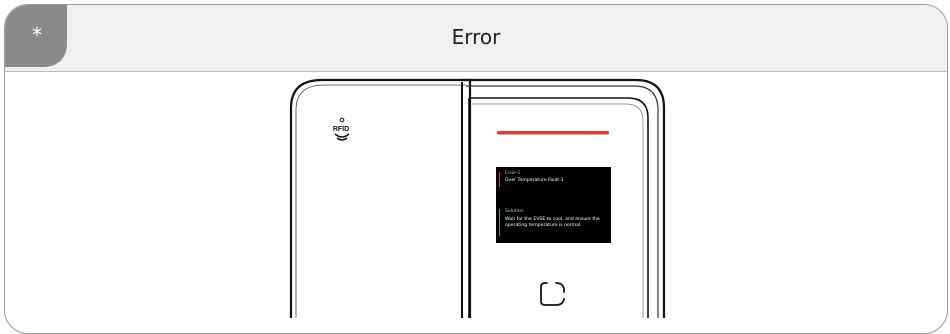 The image size is (950, 334). I want to click on error-accent-bar, so click(499, 179).